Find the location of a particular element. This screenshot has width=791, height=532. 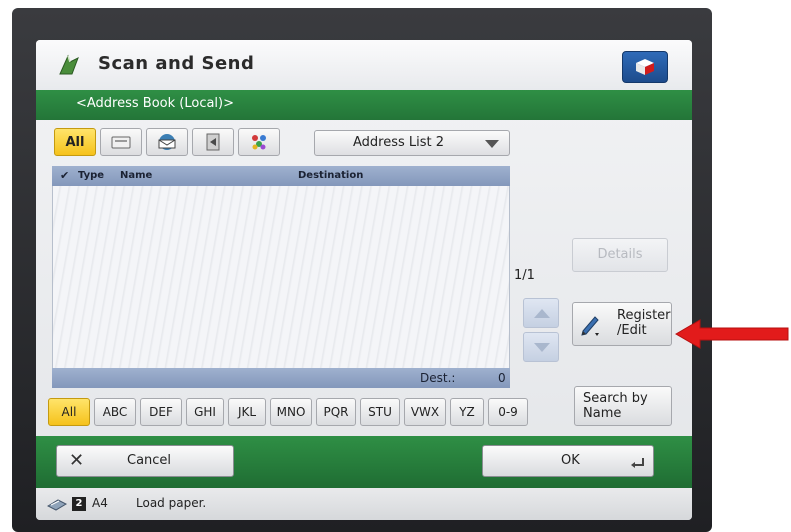

email-icon is located at coordinates (167, 142).